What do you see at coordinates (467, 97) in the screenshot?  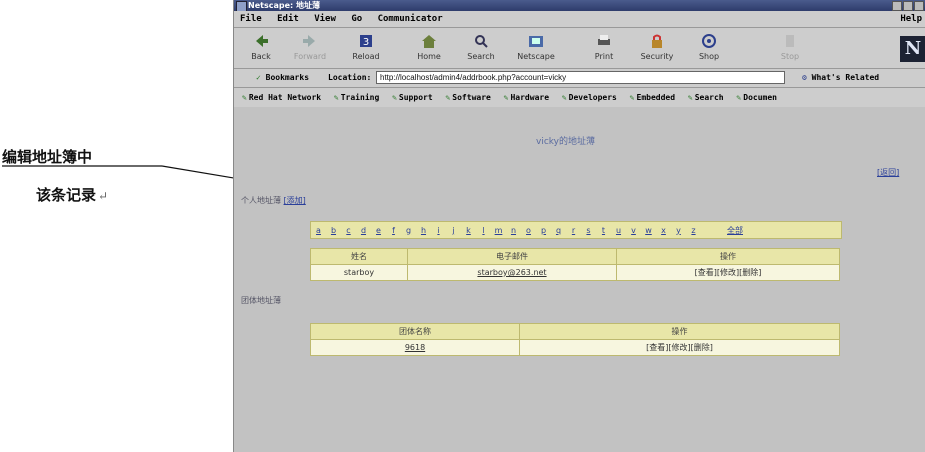 I see `bookmark-software: Software` at bounding box center [467, 97].